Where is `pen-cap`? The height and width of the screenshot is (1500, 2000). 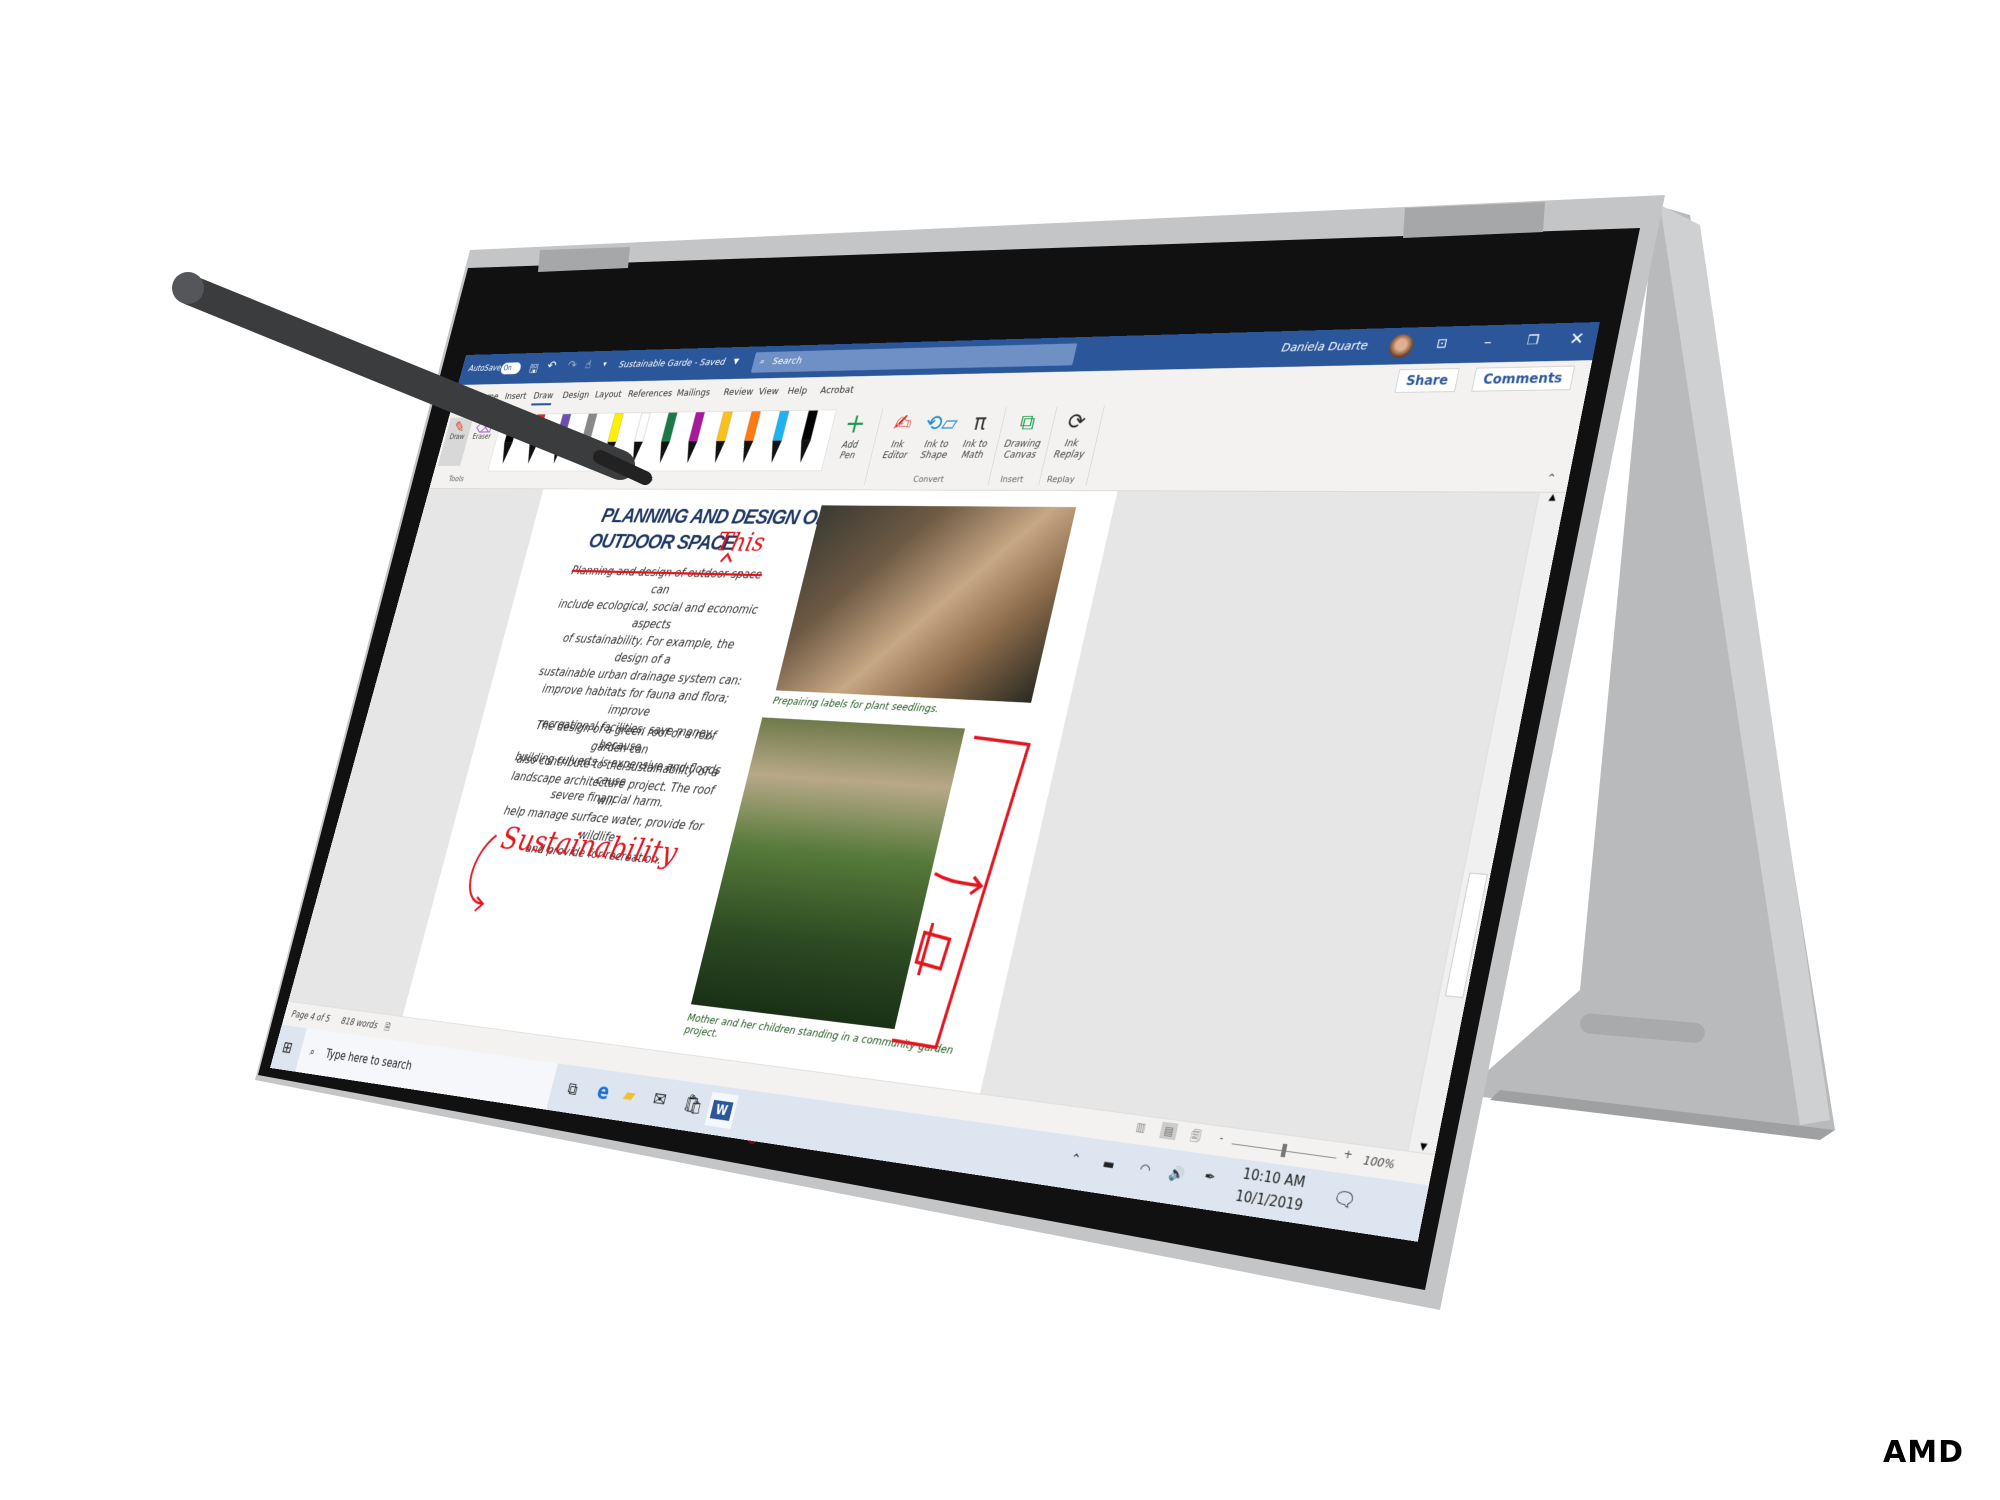 pen-cap is located at coordinates (188, 288).